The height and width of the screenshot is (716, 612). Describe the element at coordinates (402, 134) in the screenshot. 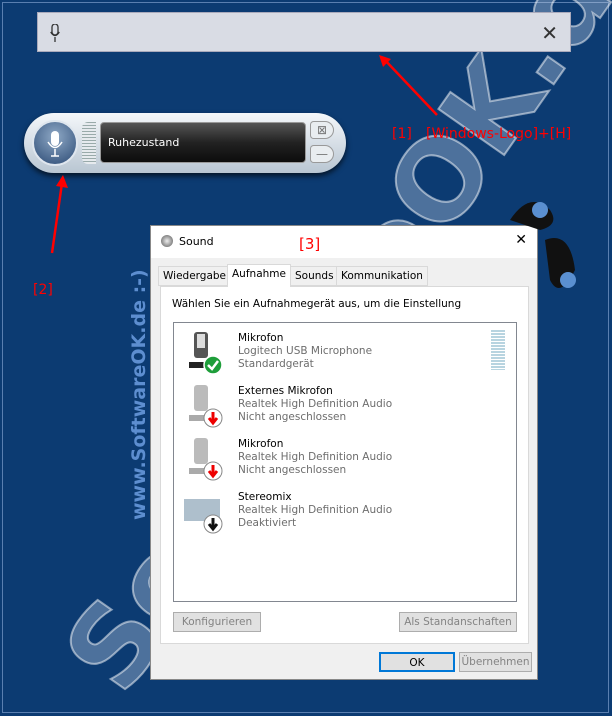

I see `annotation-1: [1]` at that location.